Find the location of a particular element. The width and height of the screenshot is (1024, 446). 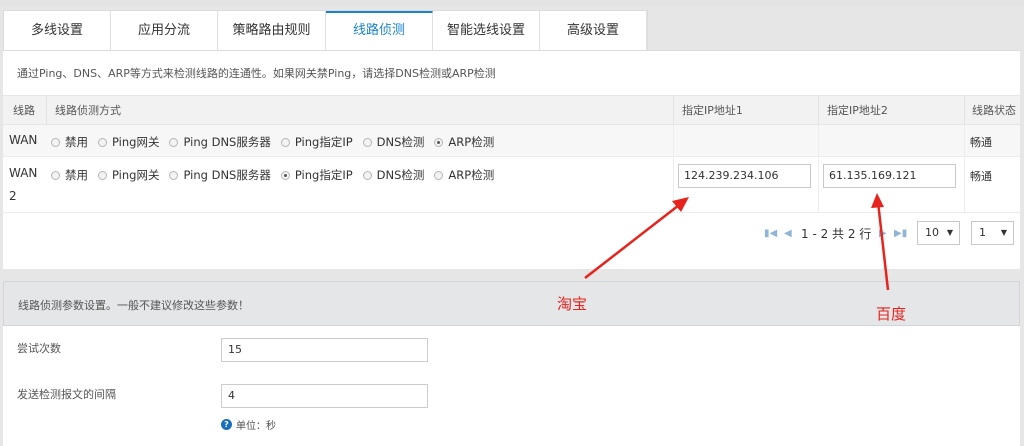

page-number-select: 1 ▼ is located at coordinates (992, 233).